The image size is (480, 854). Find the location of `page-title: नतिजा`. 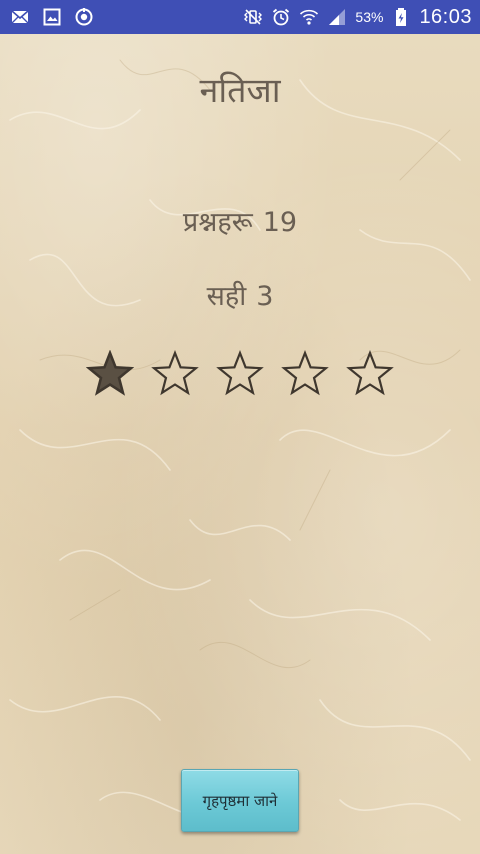

page-title: नतिजा is located at coordinates (240, 91).